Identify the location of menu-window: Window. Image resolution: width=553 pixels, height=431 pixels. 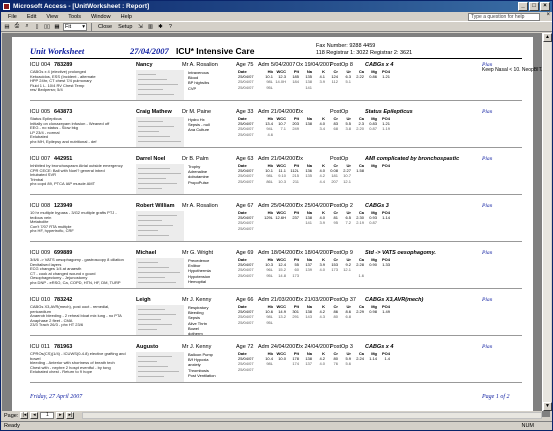
(101, 17).